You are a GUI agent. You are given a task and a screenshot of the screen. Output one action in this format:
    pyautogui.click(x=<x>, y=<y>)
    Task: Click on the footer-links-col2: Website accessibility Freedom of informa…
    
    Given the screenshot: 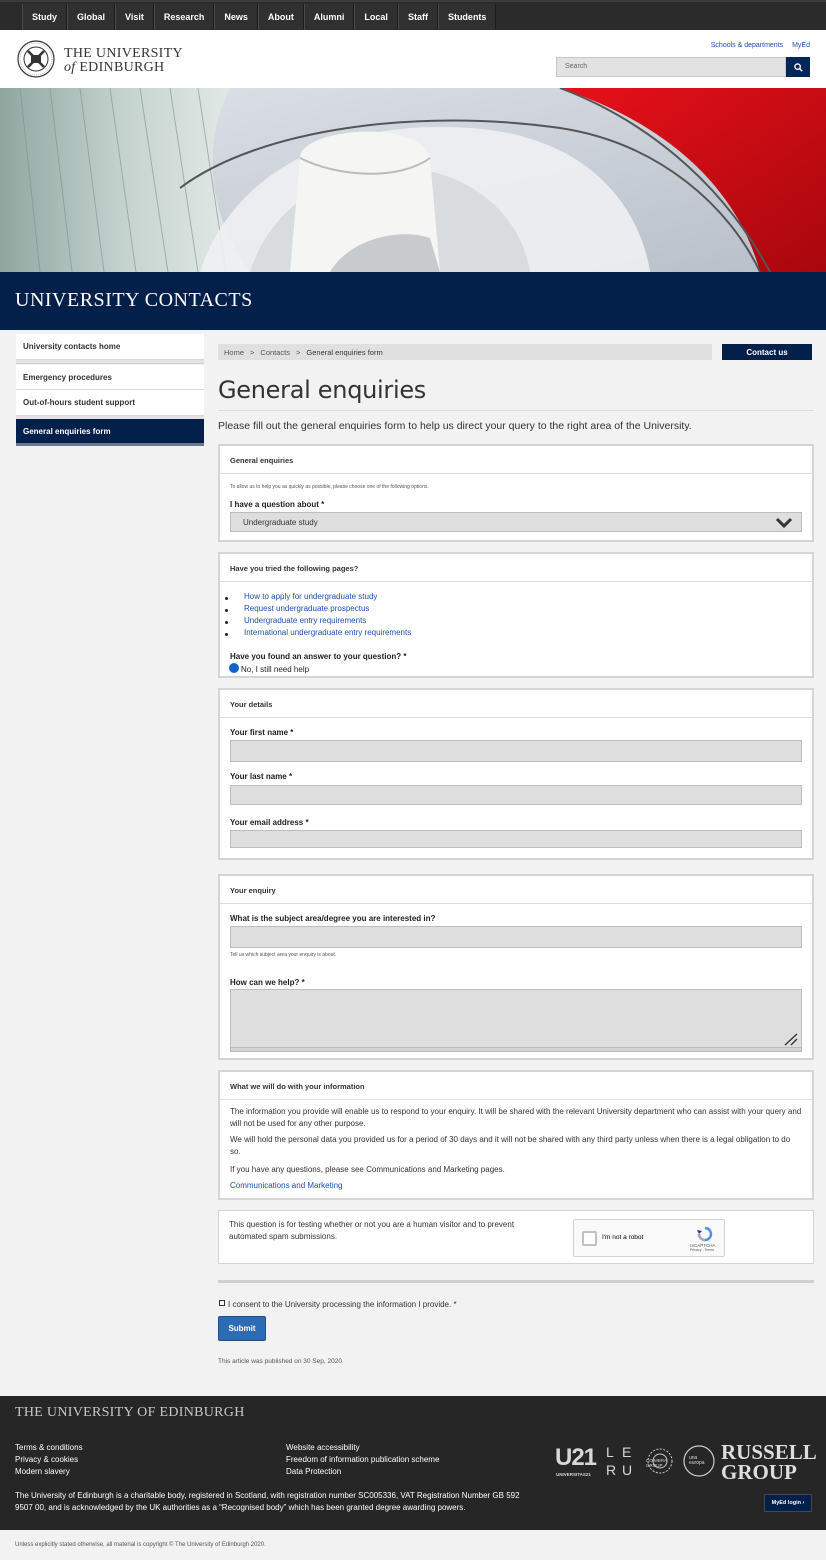 What is the action you would take?
    pyautogui.click(x=362, y=1460)
    